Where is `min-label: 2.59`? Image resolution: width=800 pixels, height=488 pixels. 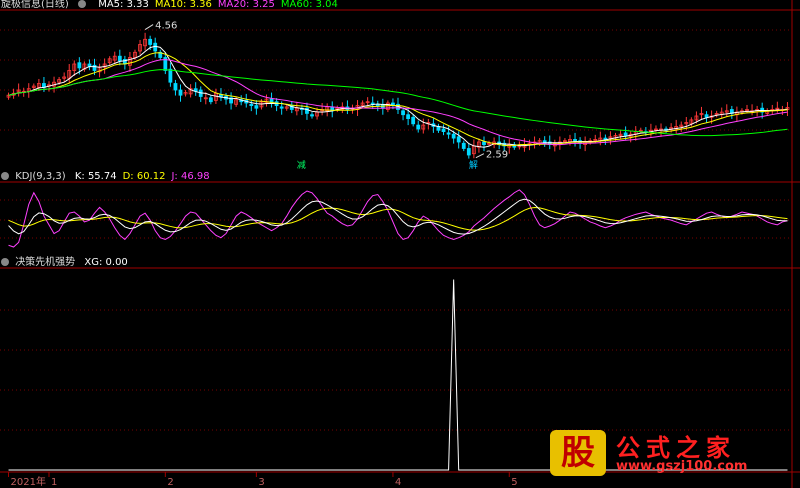 min-label: 2.59 is located at coordinates (497, 155).